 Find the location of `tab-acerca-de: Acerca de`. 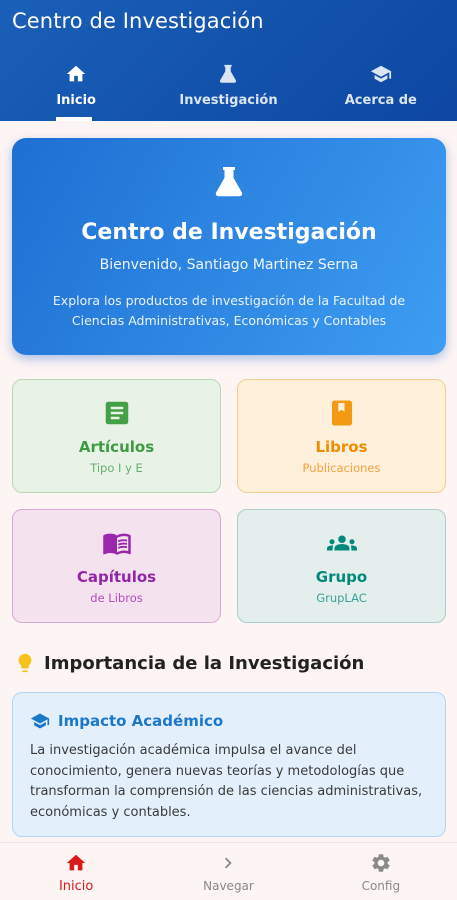

tab-acerca-de: Acerca de is located at coordinates (381, 89).